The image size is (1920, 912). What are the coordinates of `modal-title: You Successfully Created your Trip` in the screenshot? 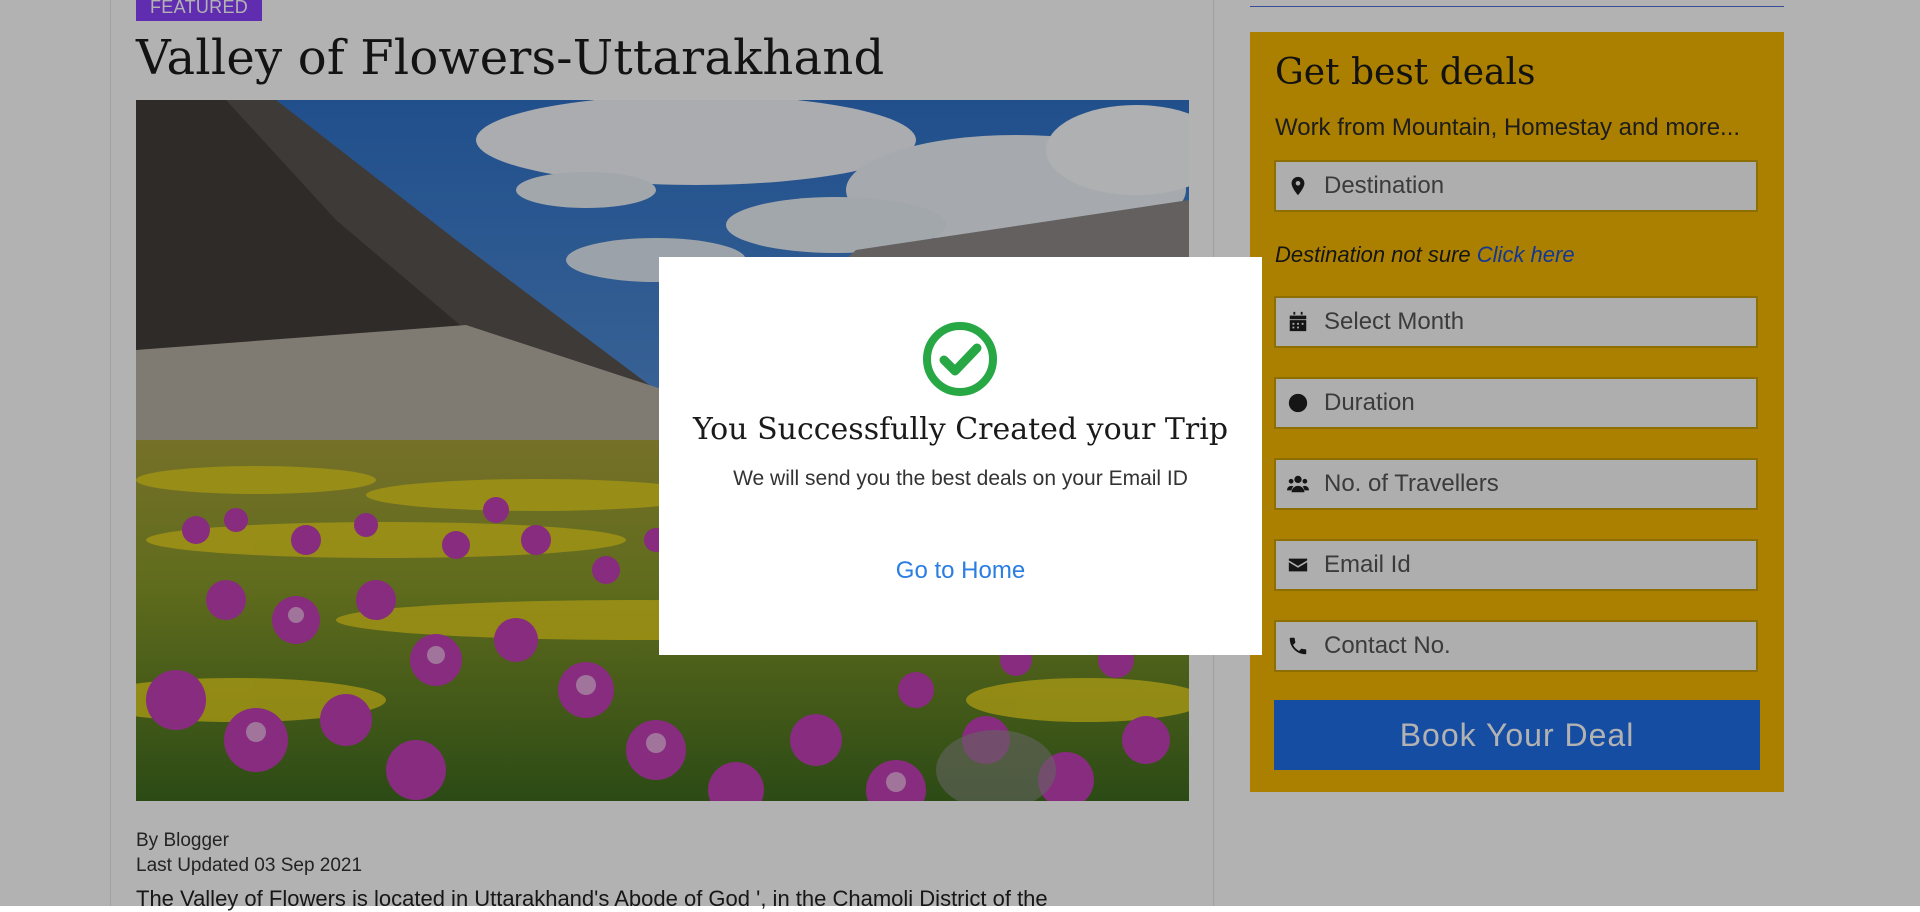 It's located at (960, 429).